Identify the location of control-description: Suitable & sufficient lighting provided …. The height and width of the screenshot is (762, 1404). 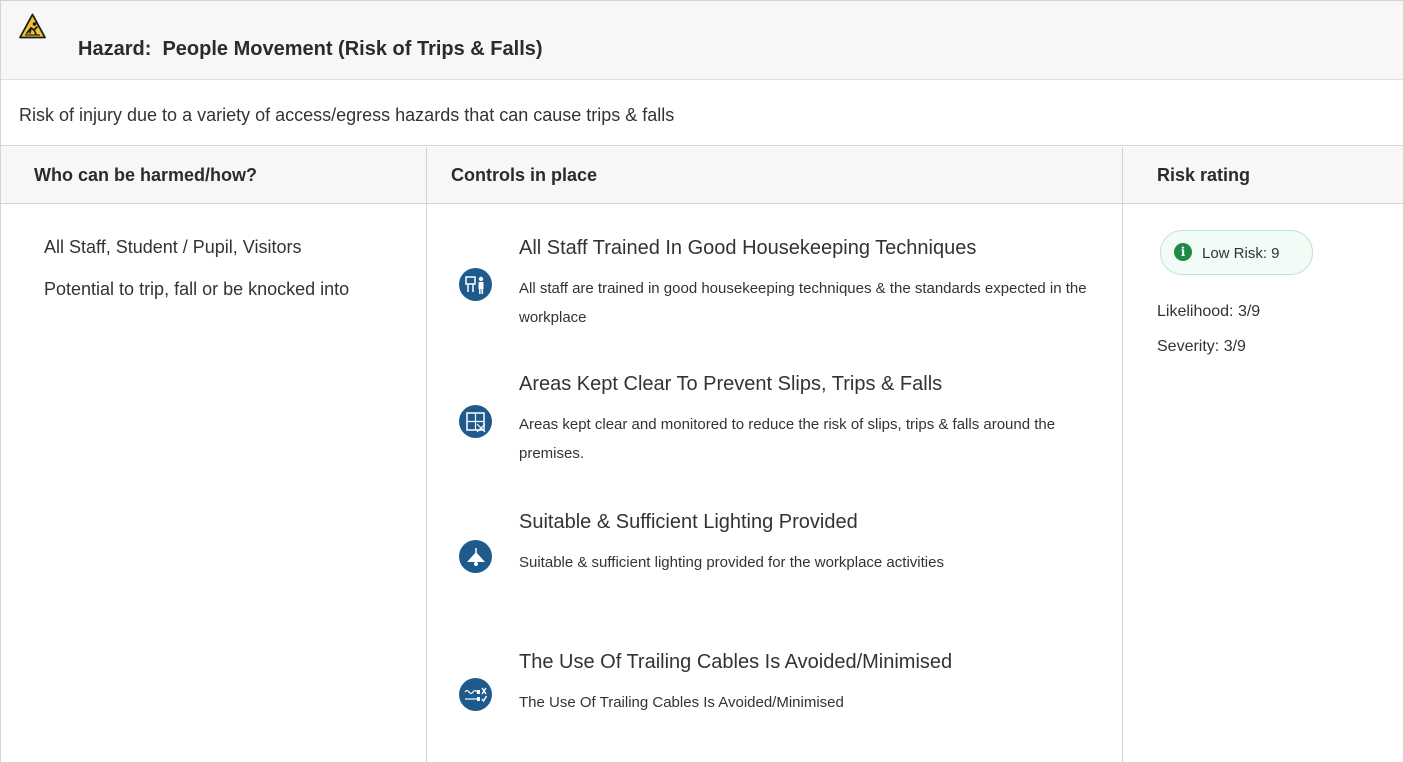
(731, 562).